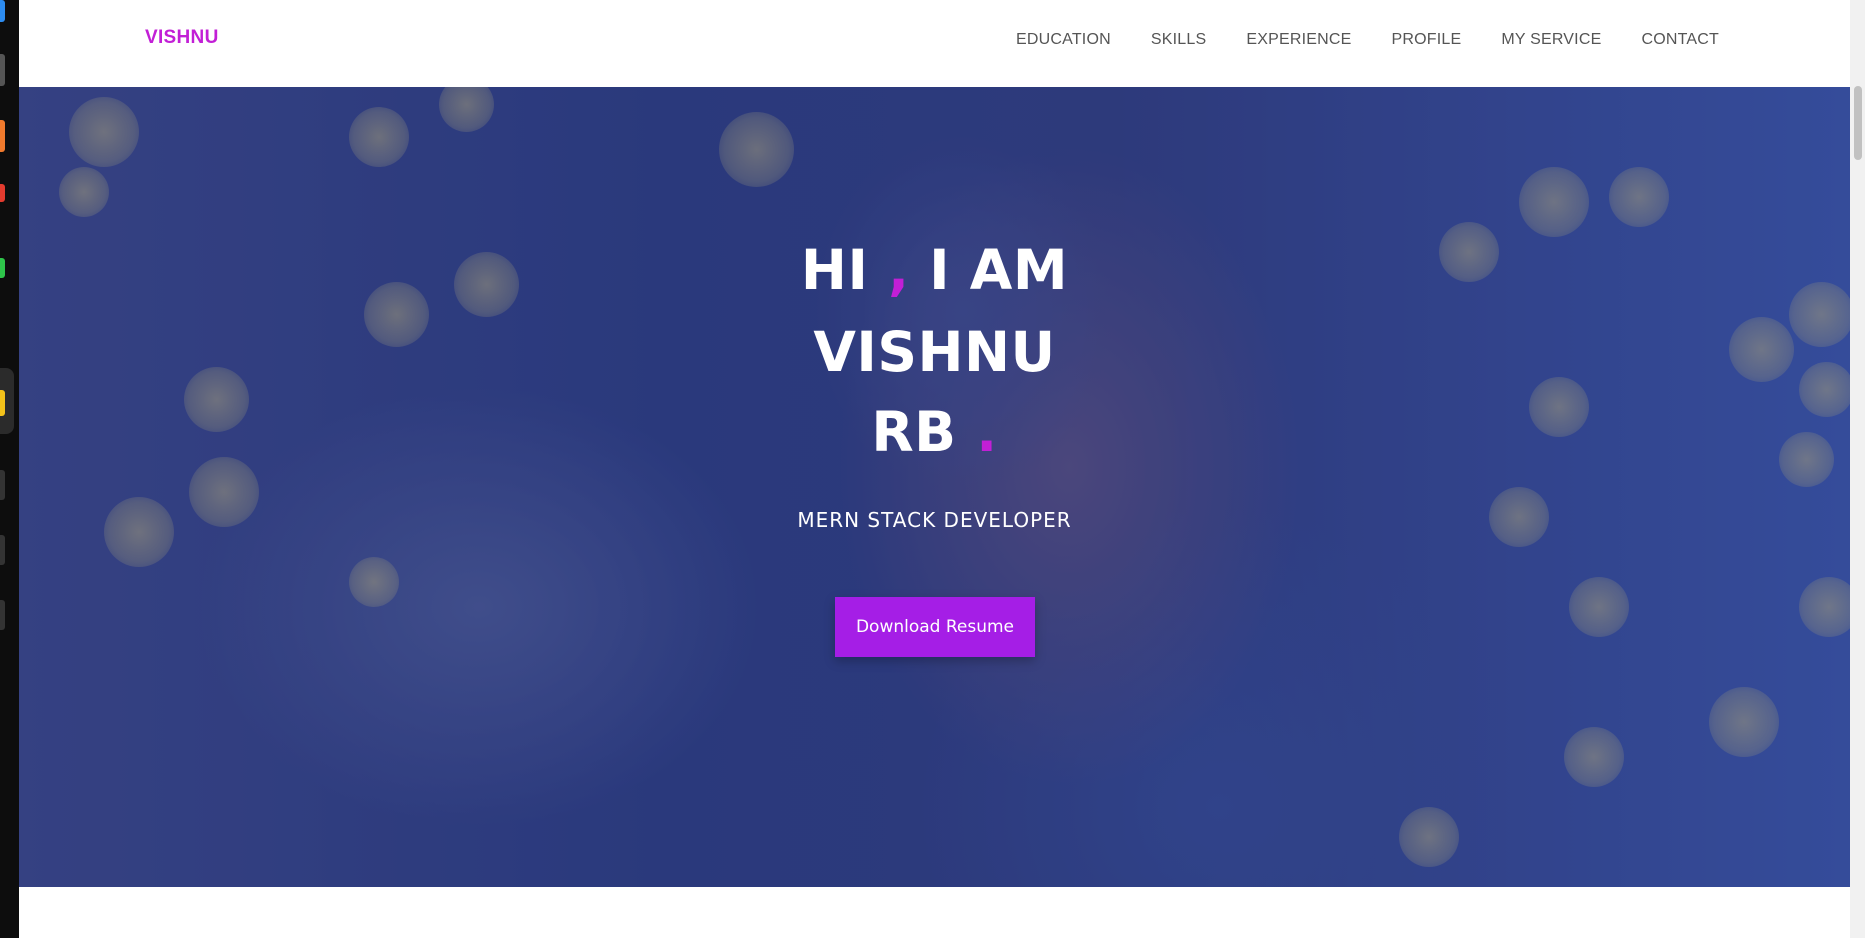  Describe the element at coordinates (999, 270) in the screenshot. I see `hero-intro: I AM` at that location.